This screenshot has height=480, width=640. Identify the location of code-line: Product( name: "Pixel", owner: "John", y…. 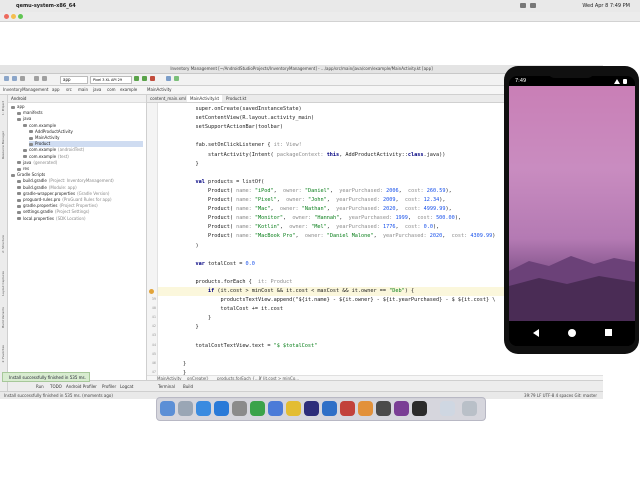
(314, 200).